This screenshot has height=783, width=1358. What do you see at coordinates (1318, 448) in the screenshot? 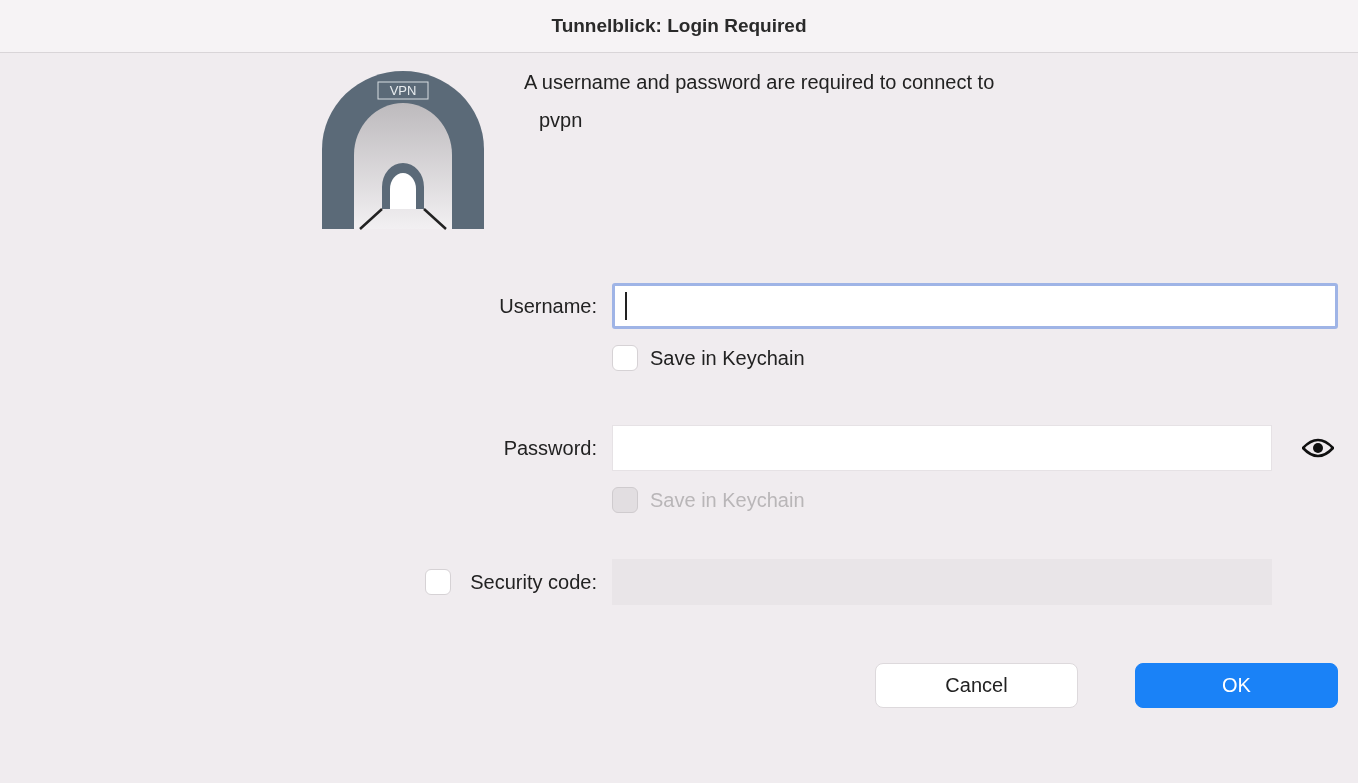
I see `eye-icon` at bounding box center [1318, 448].